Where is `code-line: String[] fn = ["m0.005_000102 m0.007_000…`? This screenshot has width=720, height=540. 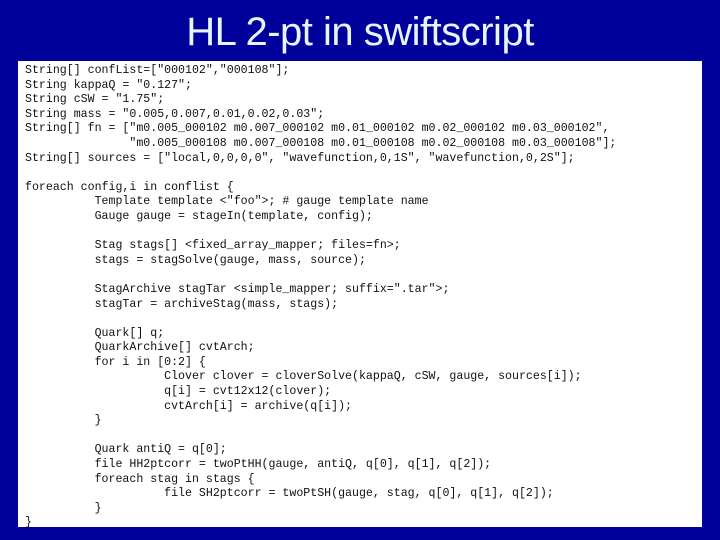 code-line: String[] fn = ["m0.005_000102 m0.007_000… is located at coordinates (317, 129).